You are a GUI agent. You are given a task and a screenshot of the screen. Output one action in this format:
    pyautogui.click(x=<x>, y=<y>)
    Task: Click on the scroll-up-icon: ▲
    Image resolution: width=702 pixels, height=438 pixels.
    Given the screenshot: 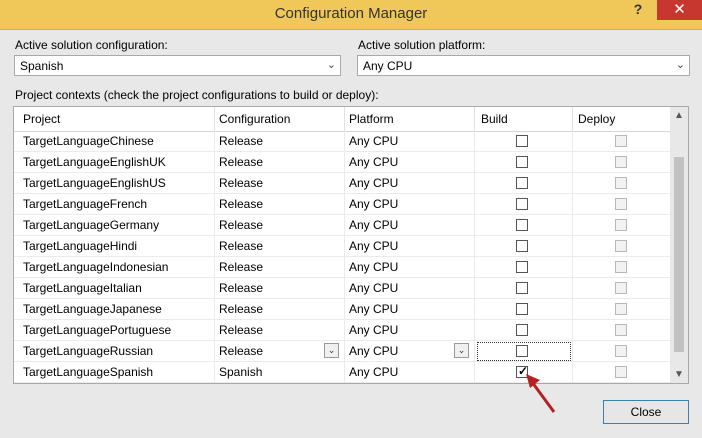 What is the action you would take?
    pyautogui.click(x=679, y=115)
    